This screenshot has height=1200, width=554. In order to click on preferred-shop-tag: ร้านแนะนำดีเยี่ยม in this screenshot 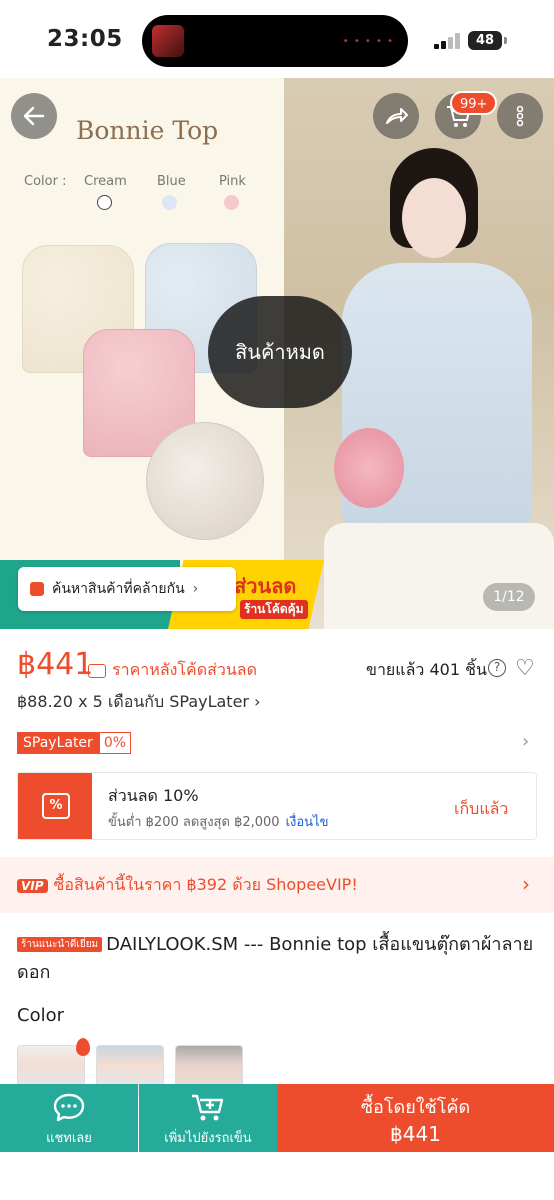, I will do `click(60, 944)`.